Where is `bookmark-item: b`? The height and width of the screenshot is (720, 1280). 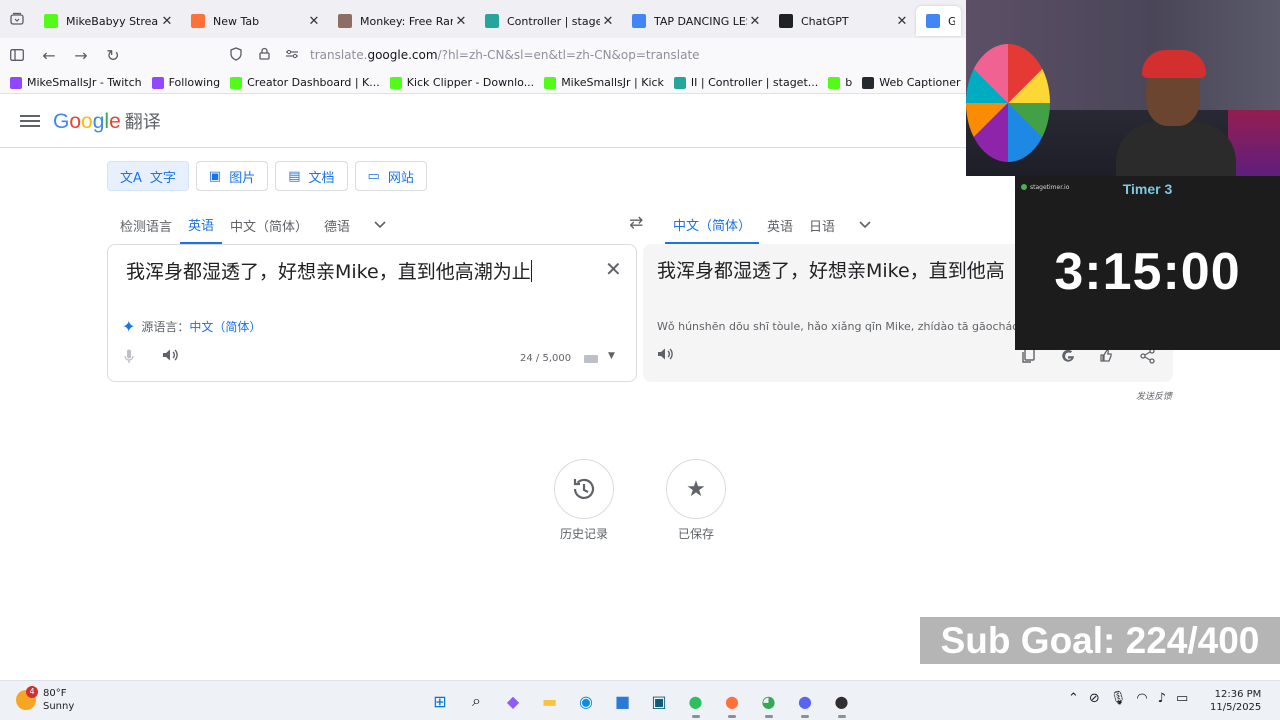 bookmark-item: b is located at coordinates (840, 82).